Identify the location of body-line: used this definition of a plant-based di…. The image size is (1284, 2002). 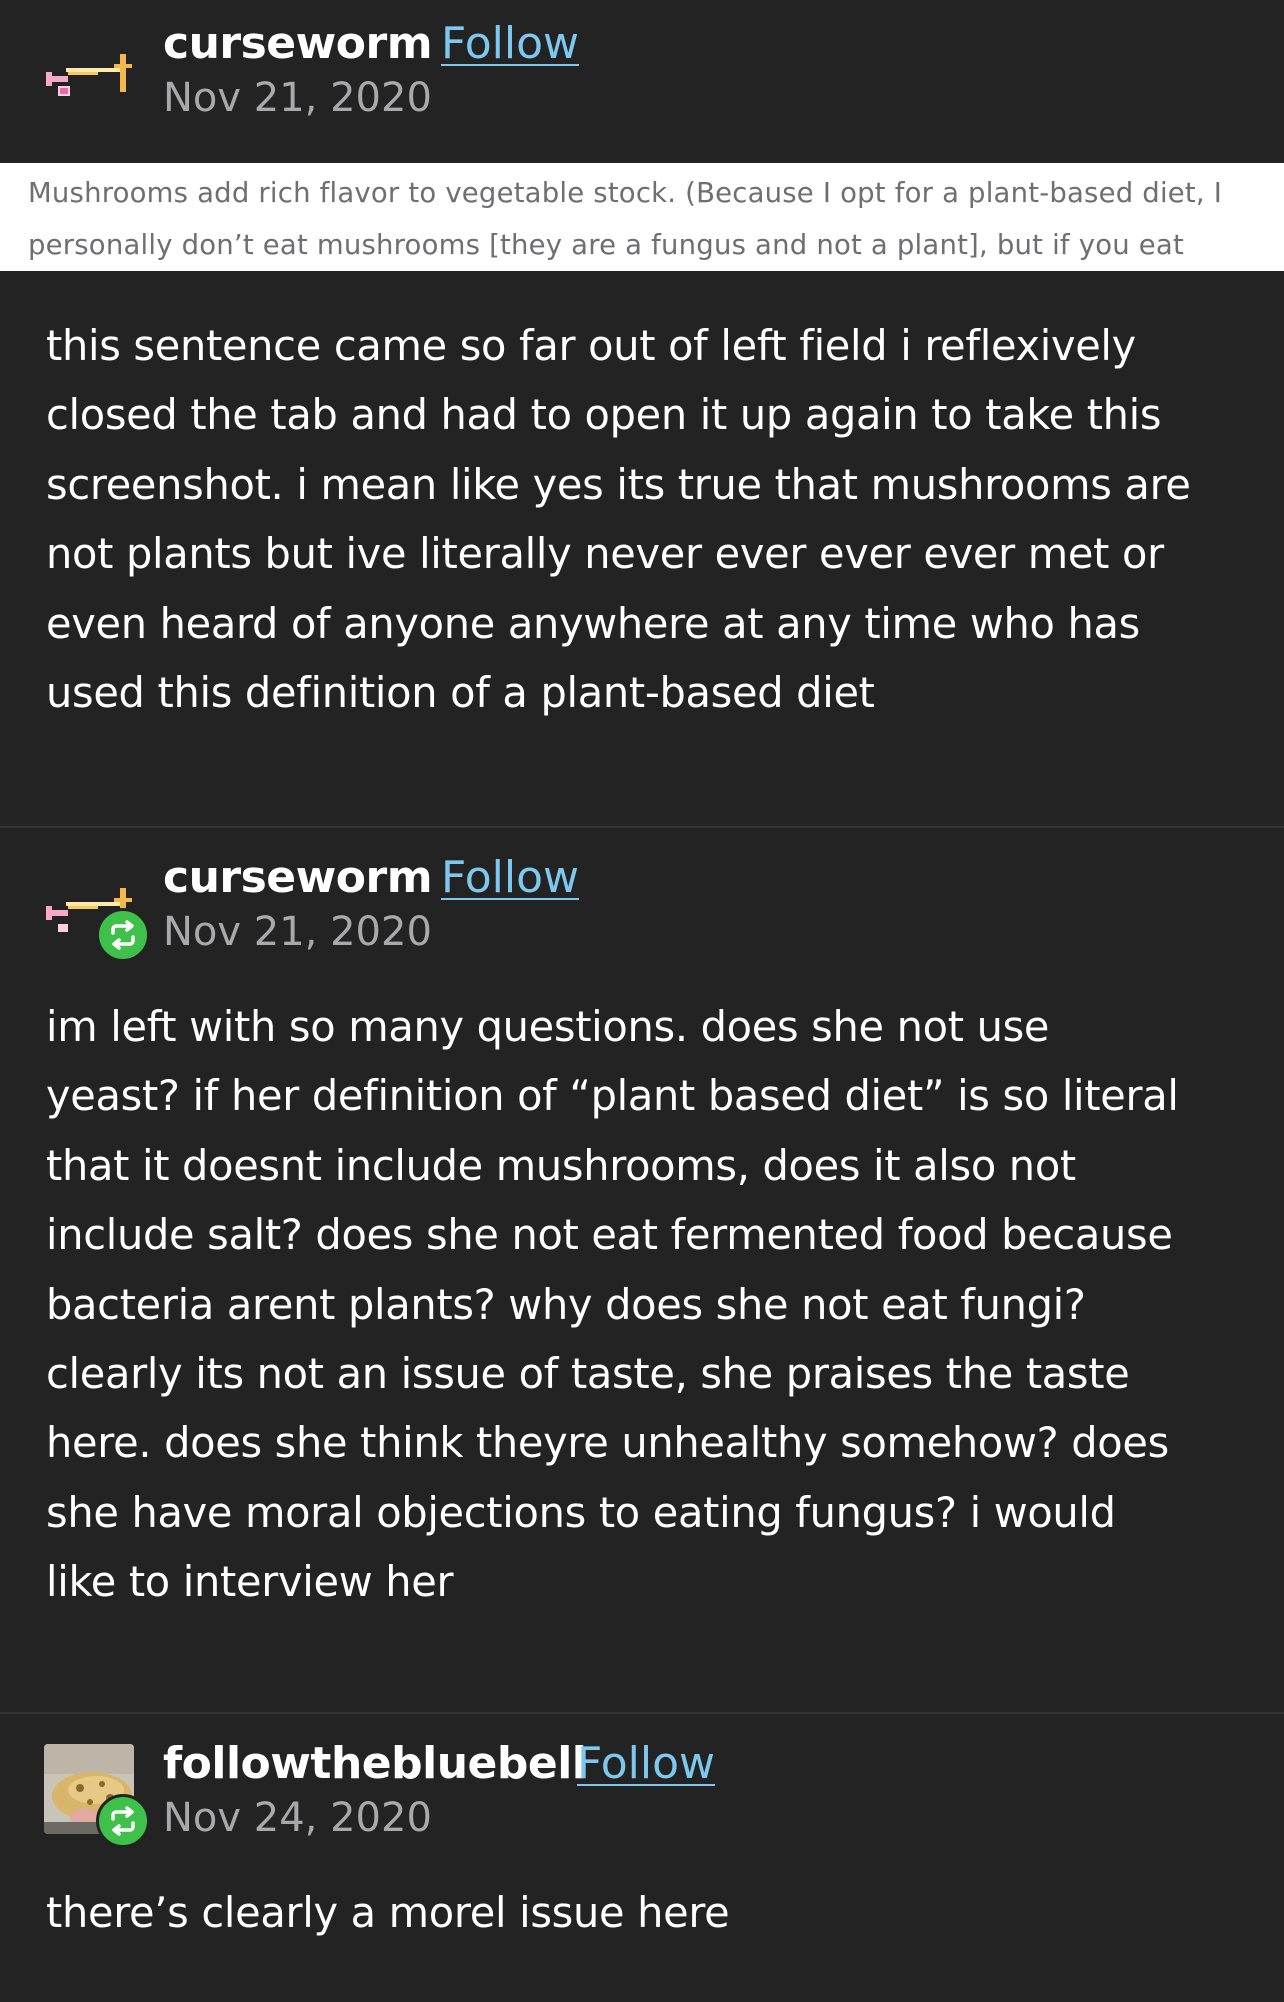
(460, 693).